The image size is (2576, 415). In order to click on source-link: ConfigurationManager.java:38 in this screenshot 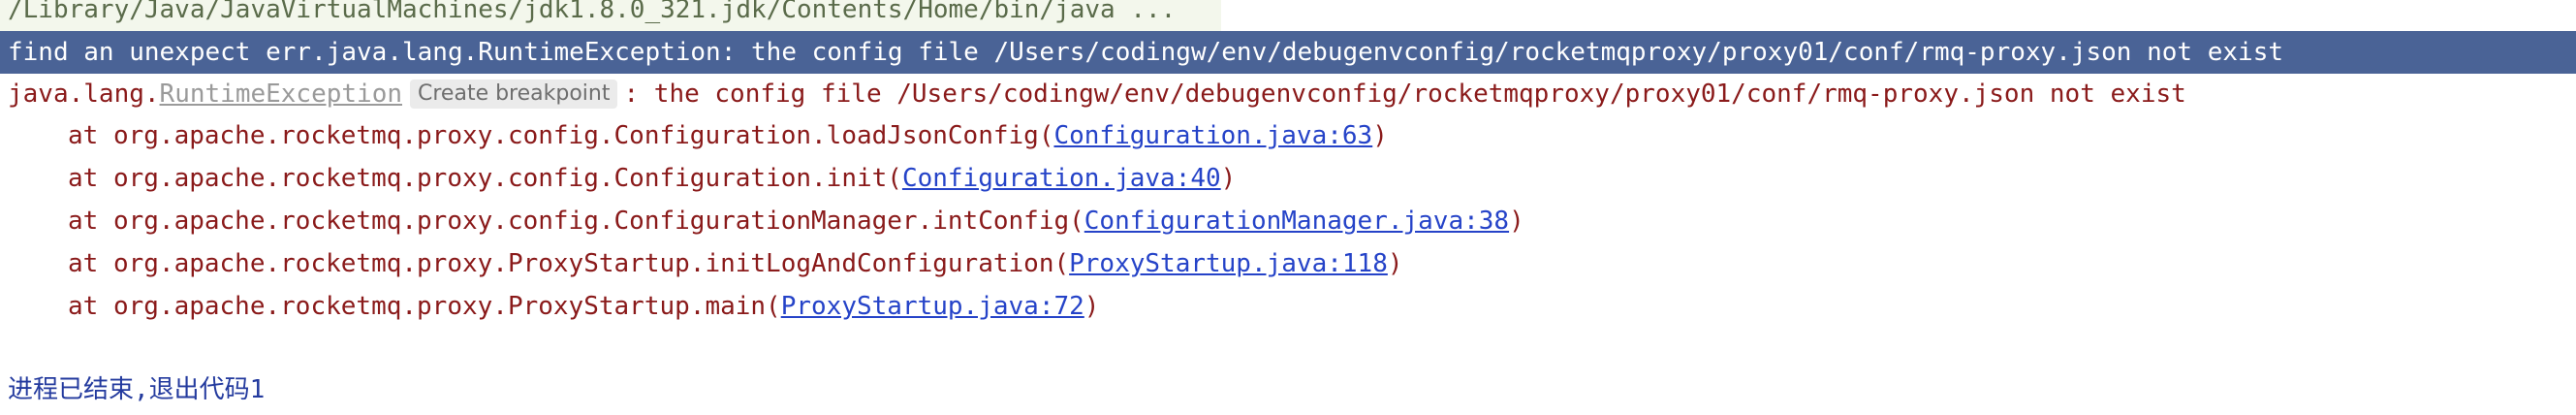, I will do `click(1296, 221)`.